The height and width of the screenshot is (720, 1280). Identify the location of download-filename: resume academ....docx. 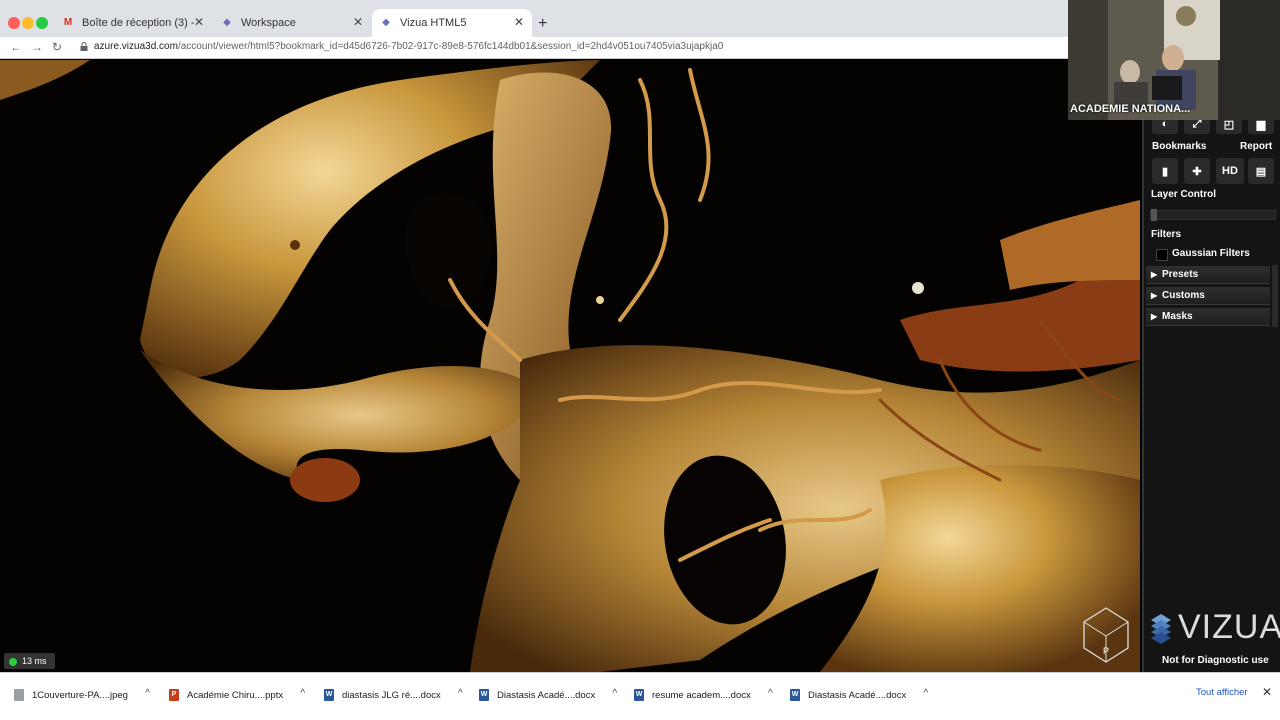
(701, 695).